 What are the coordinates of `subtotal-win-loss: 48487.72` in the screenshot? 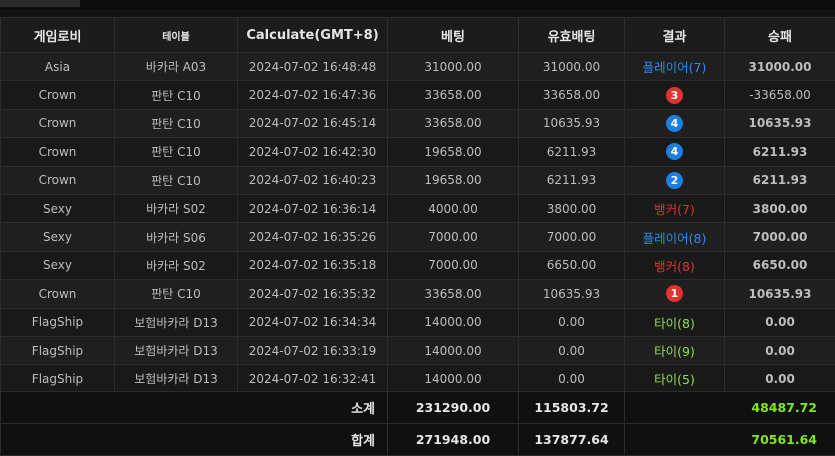 It's located at (730, 408).